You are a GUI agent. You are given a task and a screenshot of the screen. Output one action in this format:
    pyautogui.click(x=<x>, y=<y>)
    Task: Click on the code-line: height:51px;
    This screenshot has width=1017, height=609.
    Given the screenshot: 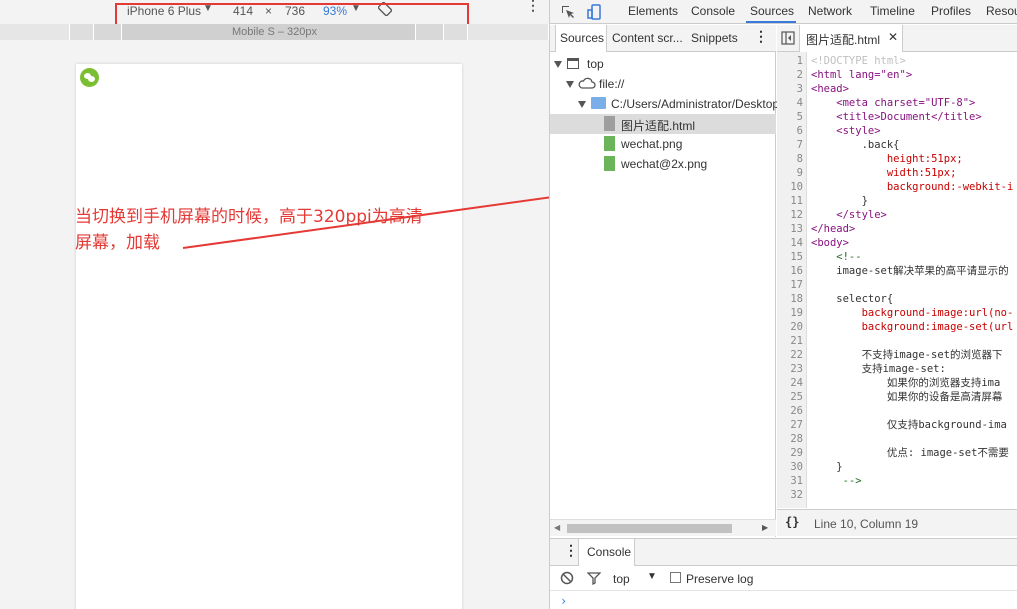 What is the action you would take?
    pyautogui.click(x=887, y=159)
    